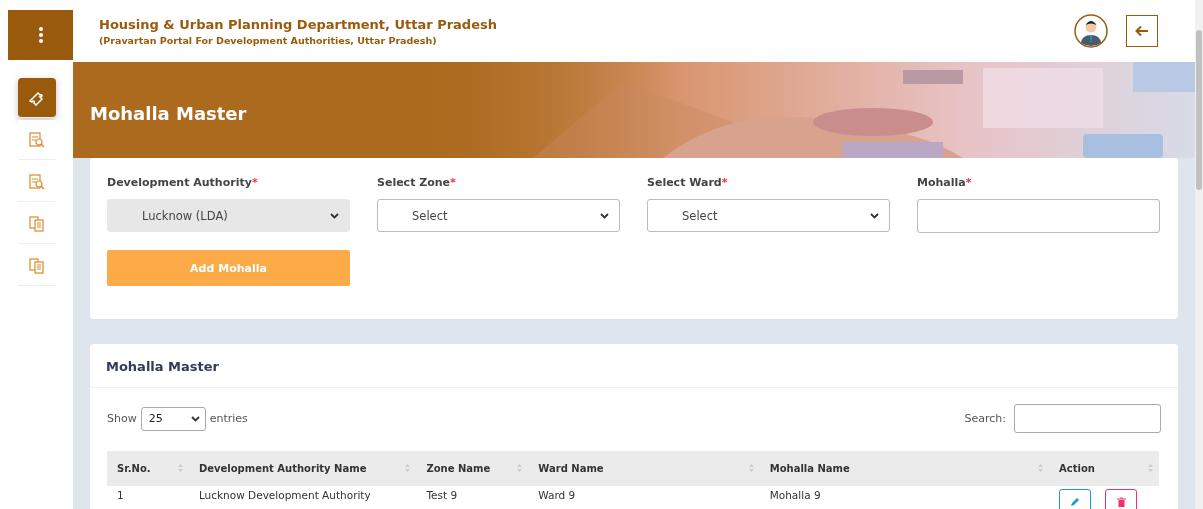 The image size is (1203, 509). Describe the element at coordinates (688, 182) in the screenshot. I see `field-label: Select Ward*` at that location.